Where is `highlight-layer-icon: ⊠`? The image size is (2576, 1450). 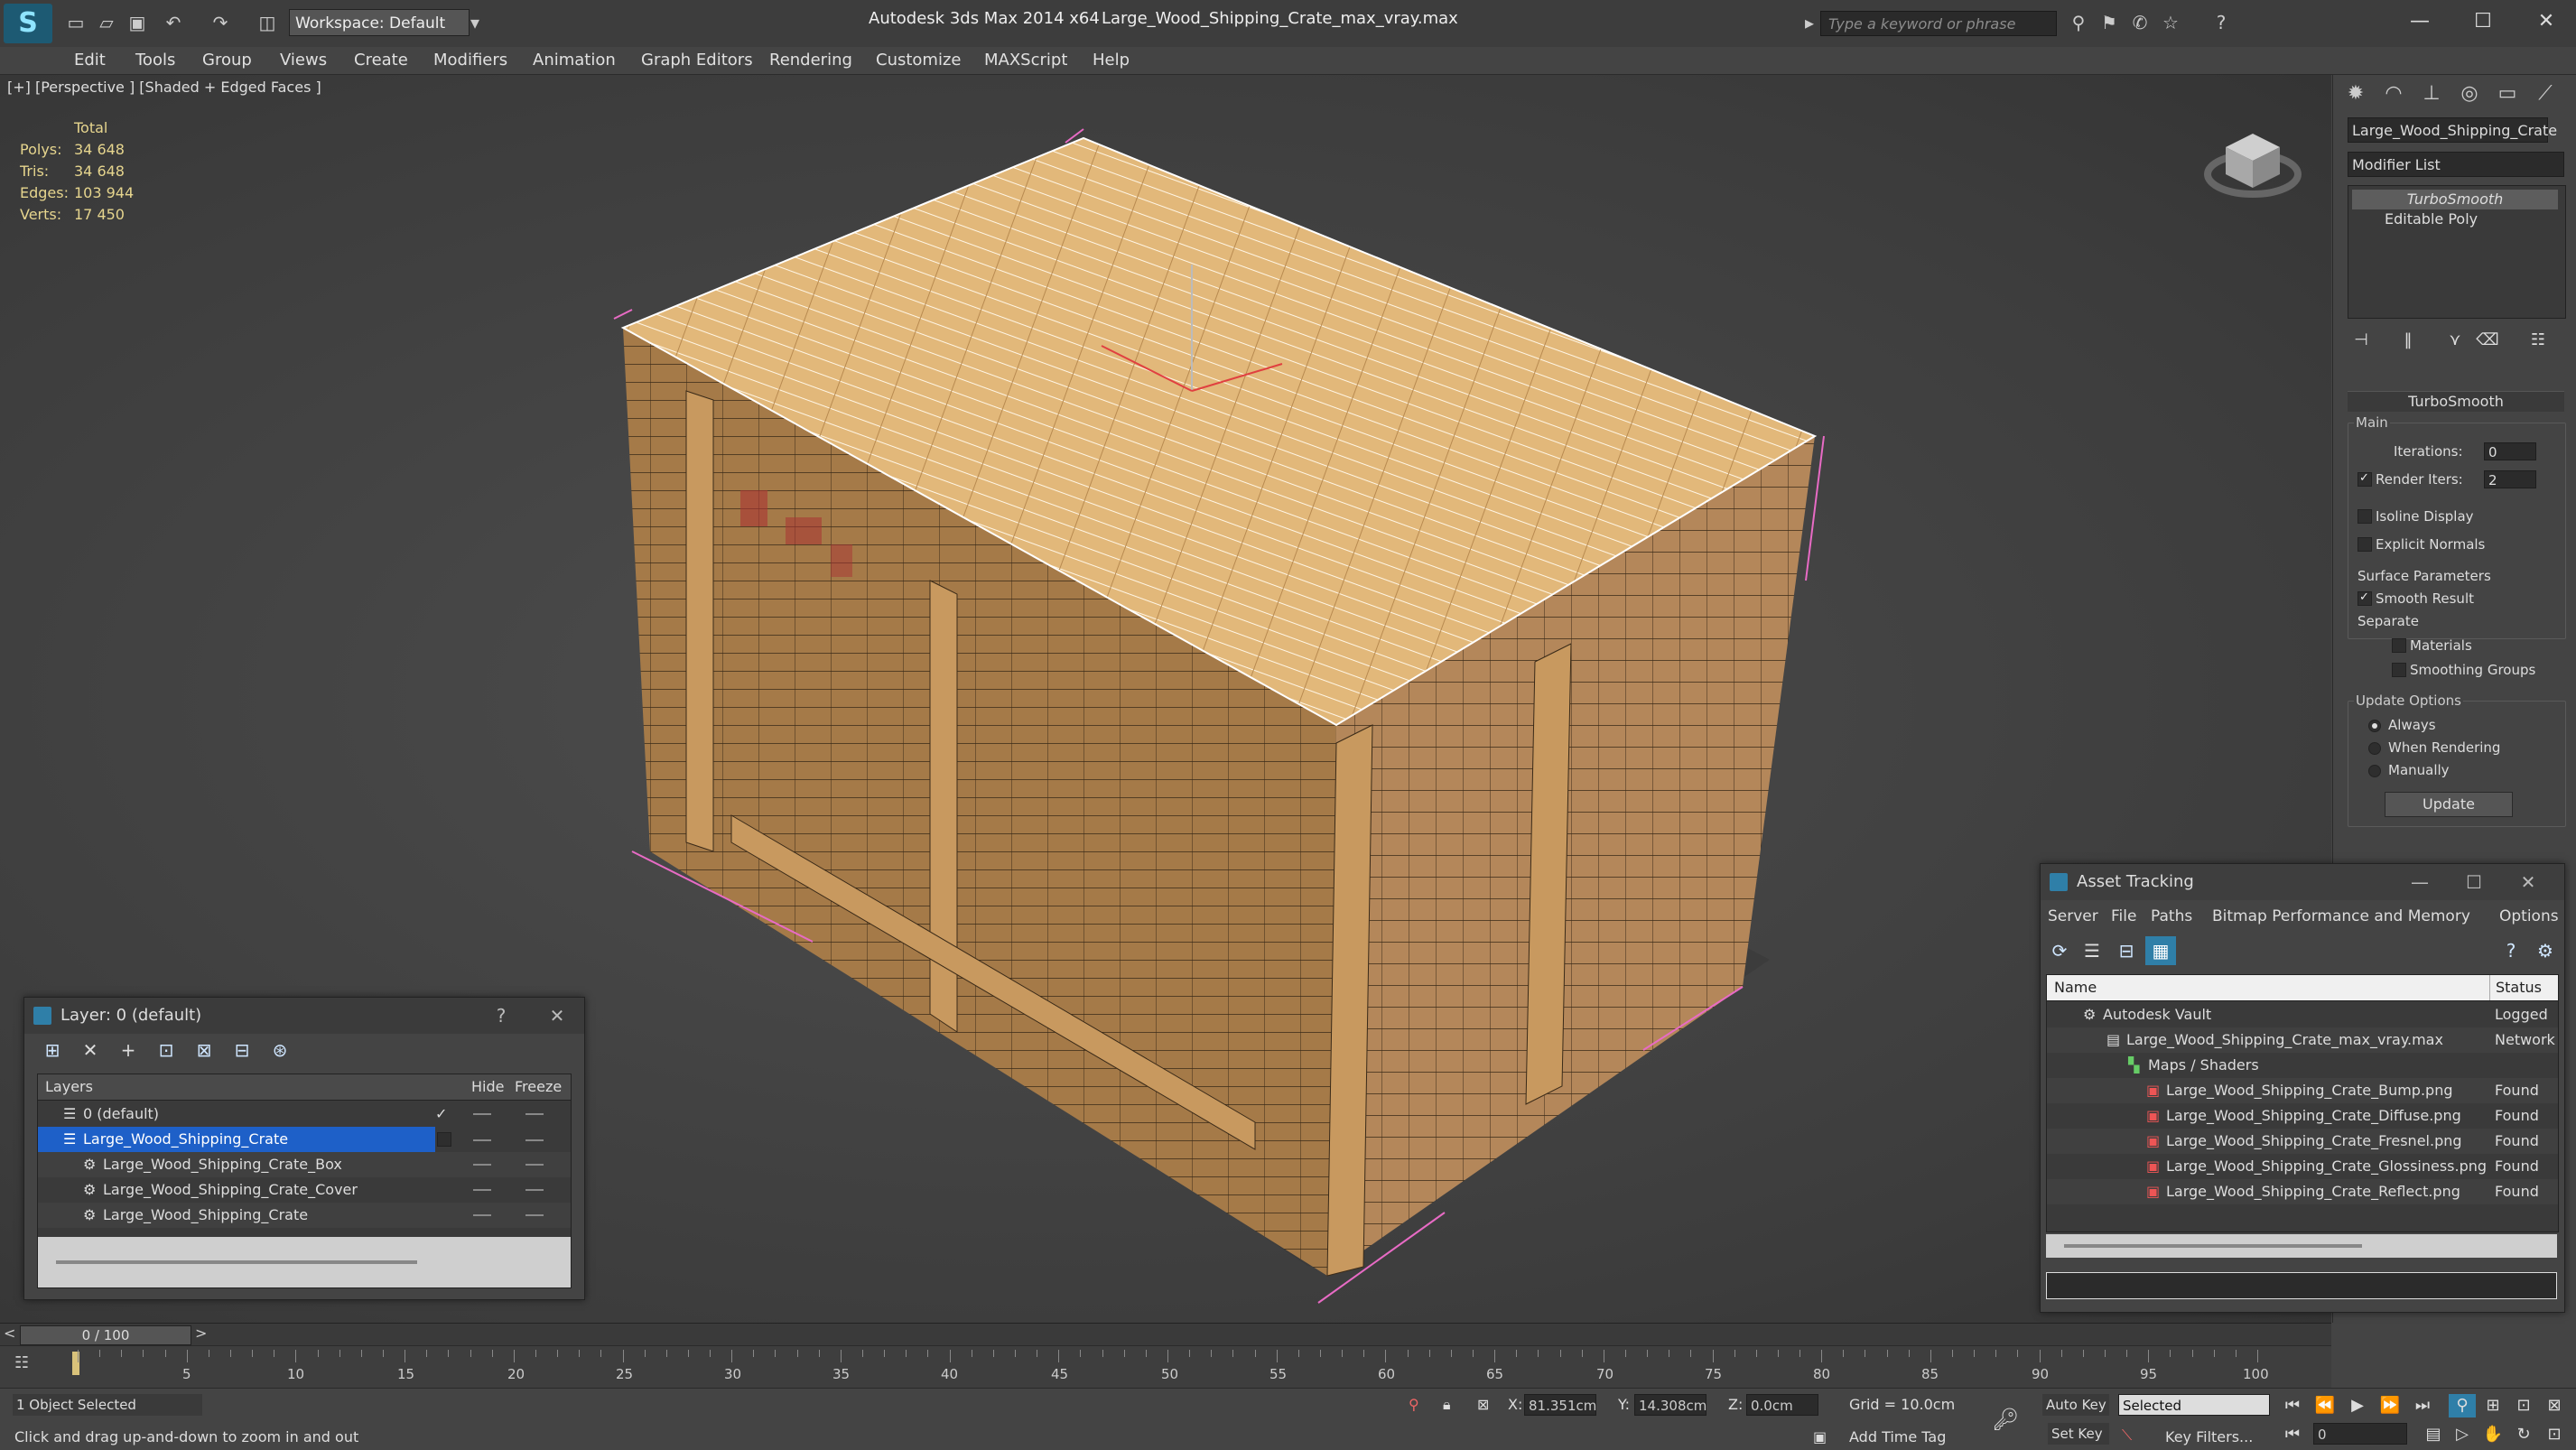 highlight-layer-icon: ⊠ is located at coordinates (204, 1050).